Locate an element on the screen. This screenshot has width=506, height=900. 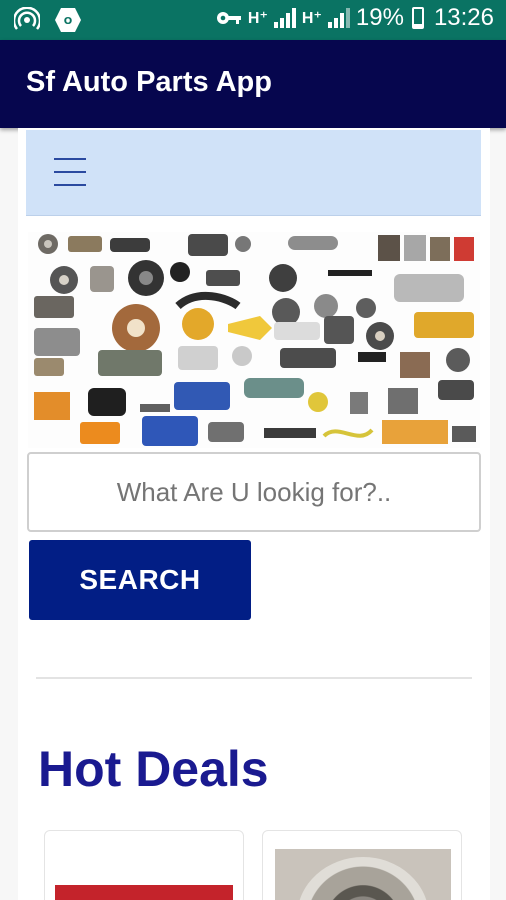
nav-bar is located at coordinates (253, 173).